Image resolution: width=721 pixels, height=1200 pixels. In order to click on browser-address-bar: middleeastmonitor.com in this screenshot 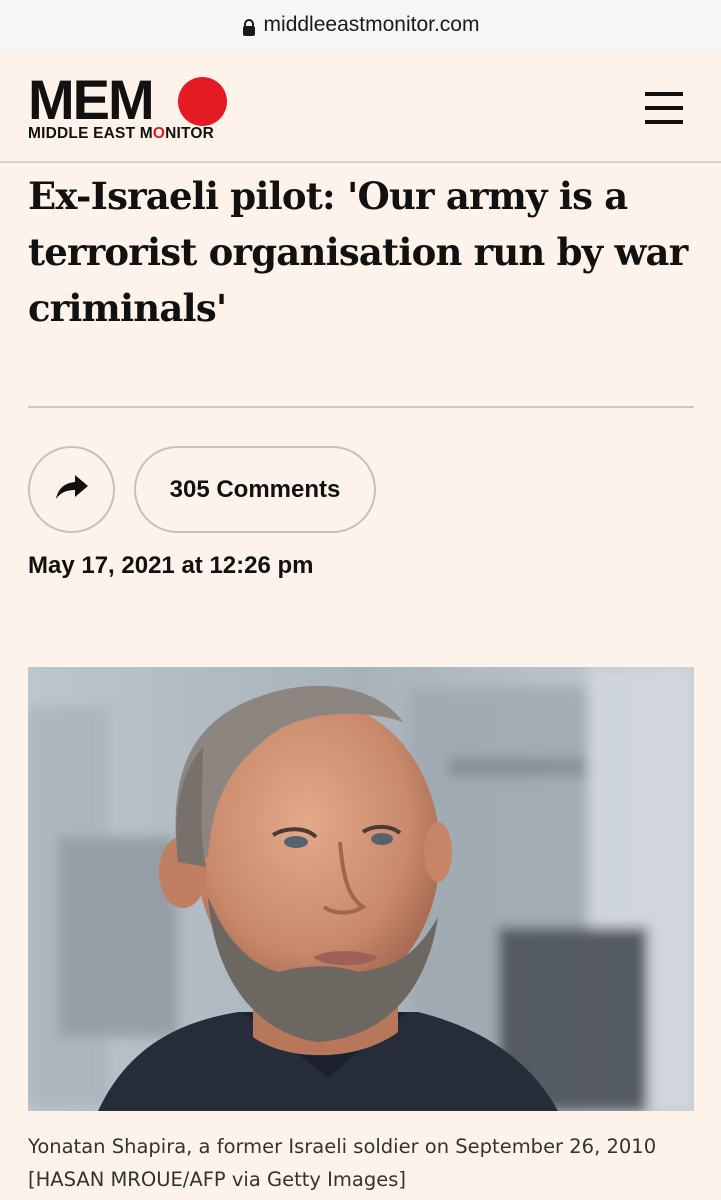, I will do `click(360, 25)`.